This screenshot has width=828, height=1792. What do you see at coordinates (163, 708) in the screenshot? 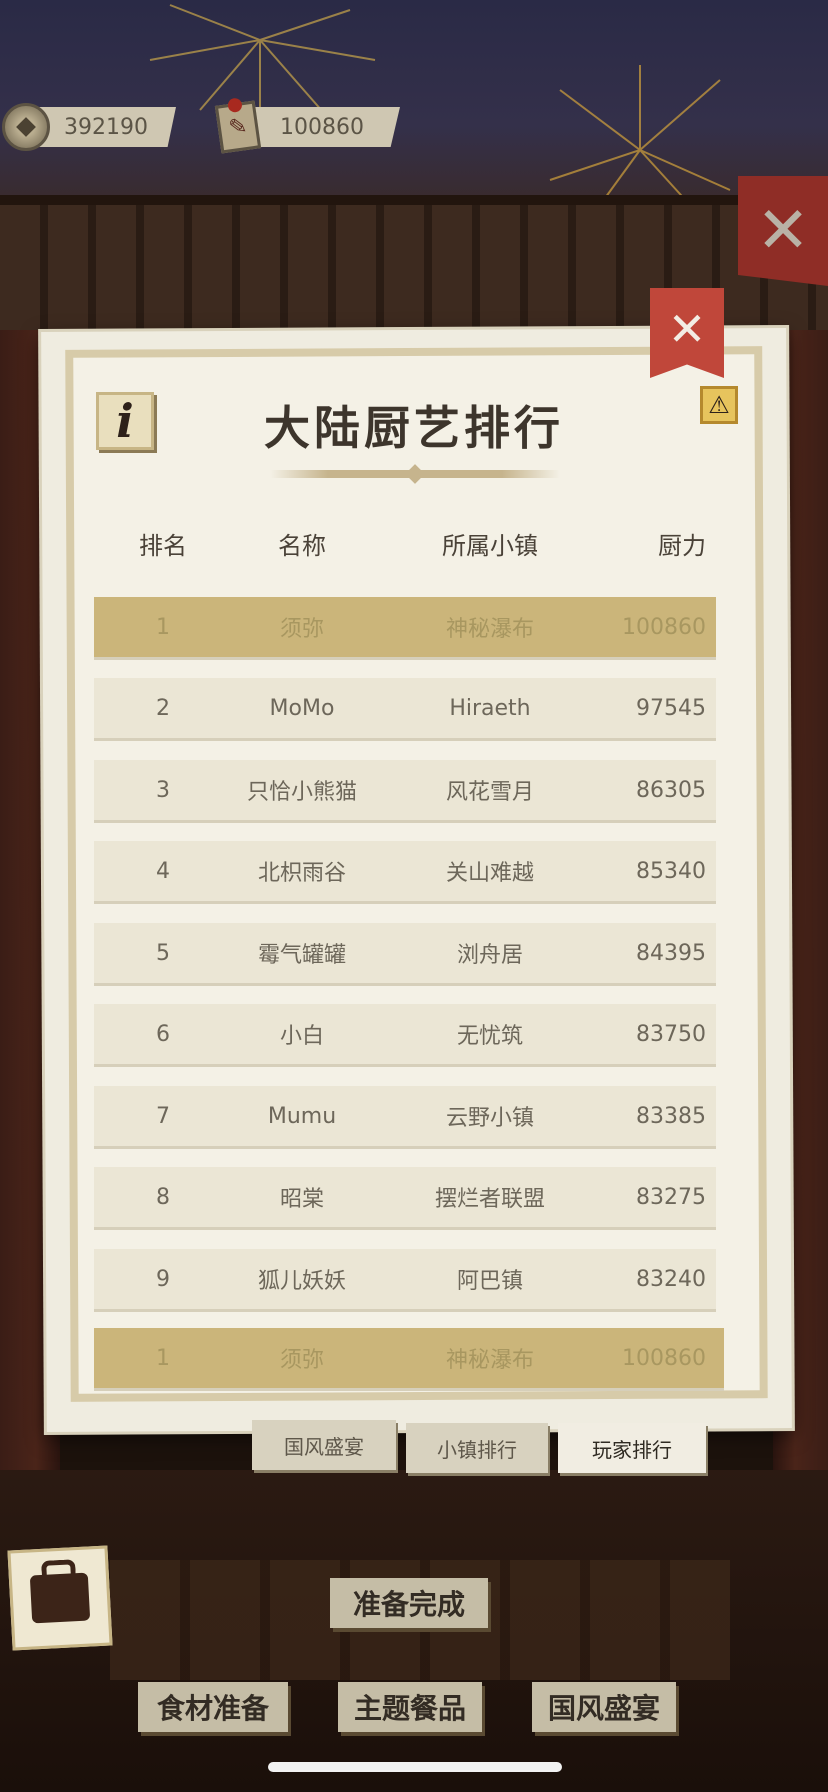
I see `row-rank: 2` at bounding box center [163, 708].